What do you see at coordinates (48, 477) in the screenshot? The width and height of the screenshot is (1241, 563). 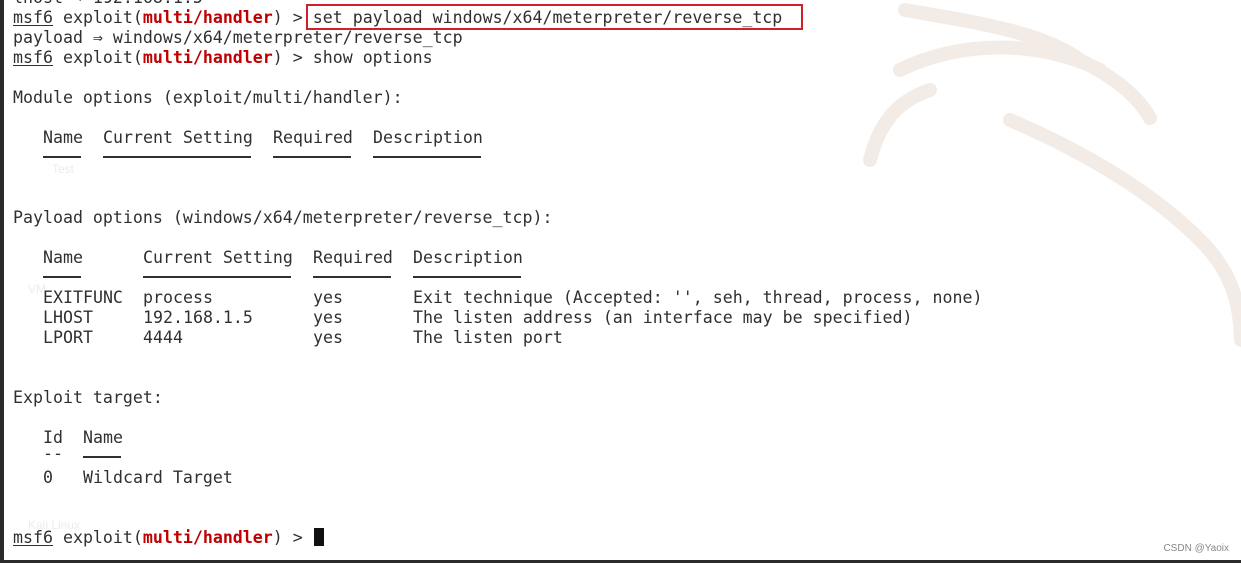 I see `target-id: 0` at bounding box center [48, 477].